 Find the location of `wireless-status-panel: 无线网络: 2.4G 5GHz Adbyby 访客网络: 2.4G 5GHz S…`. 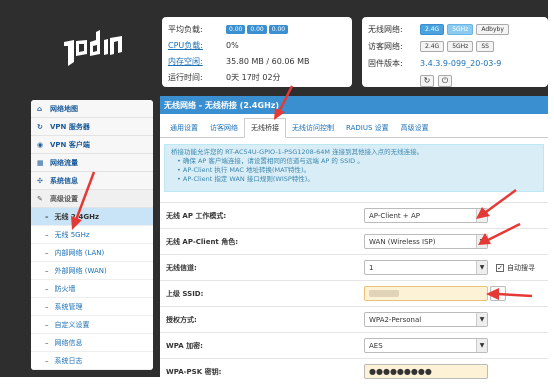

wireless-status-panel: 无线网络: 2.4G 5GHz Adbyby 访客网络: 2.4G 5GHz S… is located at coordinates (455, 52).